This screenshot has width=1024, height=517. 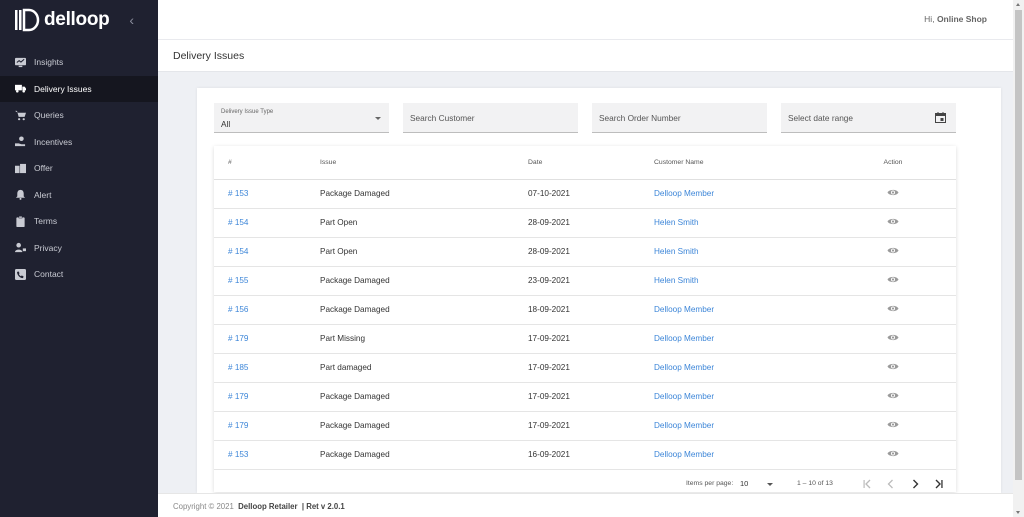 What do you see at coordinates (1018, 512) in the screenshot?
I see `scroll-down-arrow-icon` at bounding box center [1018, 512].